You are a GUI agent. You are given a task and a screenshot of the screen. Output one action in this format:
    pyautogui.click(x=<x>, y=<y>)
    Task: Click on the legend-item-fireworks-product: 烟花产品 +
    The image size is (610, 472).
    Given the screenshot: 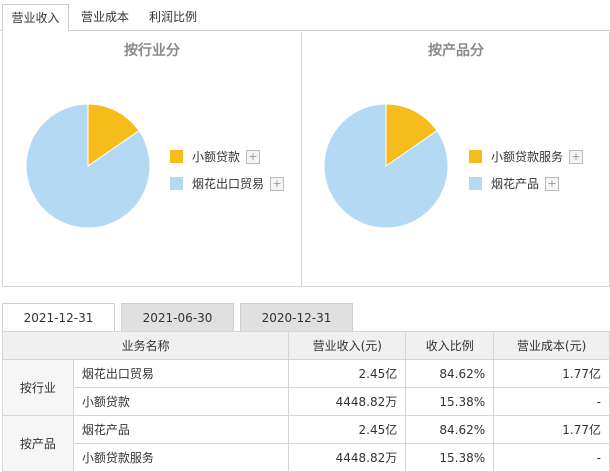 What is the action you would take?
    pyautogui.click(x=519, y=184)
    